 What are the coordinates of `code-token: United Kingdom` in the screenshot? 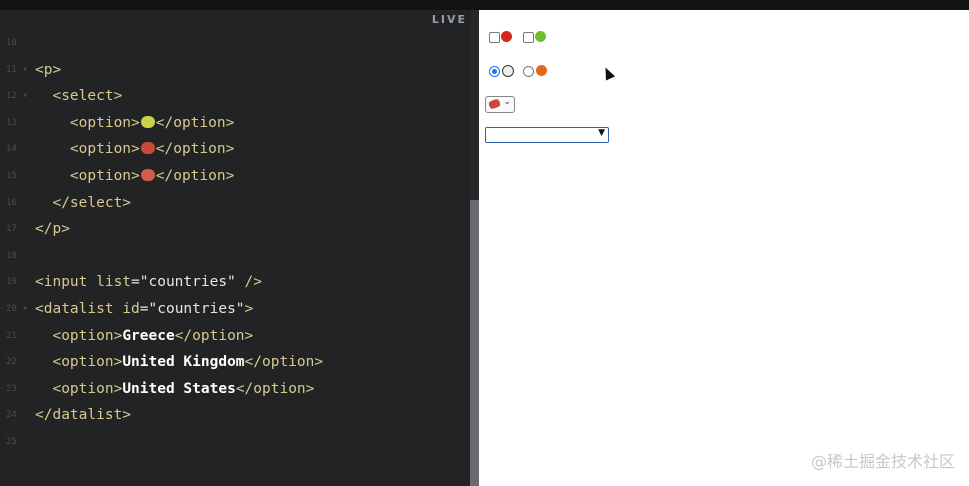 It's located at (183, 362).